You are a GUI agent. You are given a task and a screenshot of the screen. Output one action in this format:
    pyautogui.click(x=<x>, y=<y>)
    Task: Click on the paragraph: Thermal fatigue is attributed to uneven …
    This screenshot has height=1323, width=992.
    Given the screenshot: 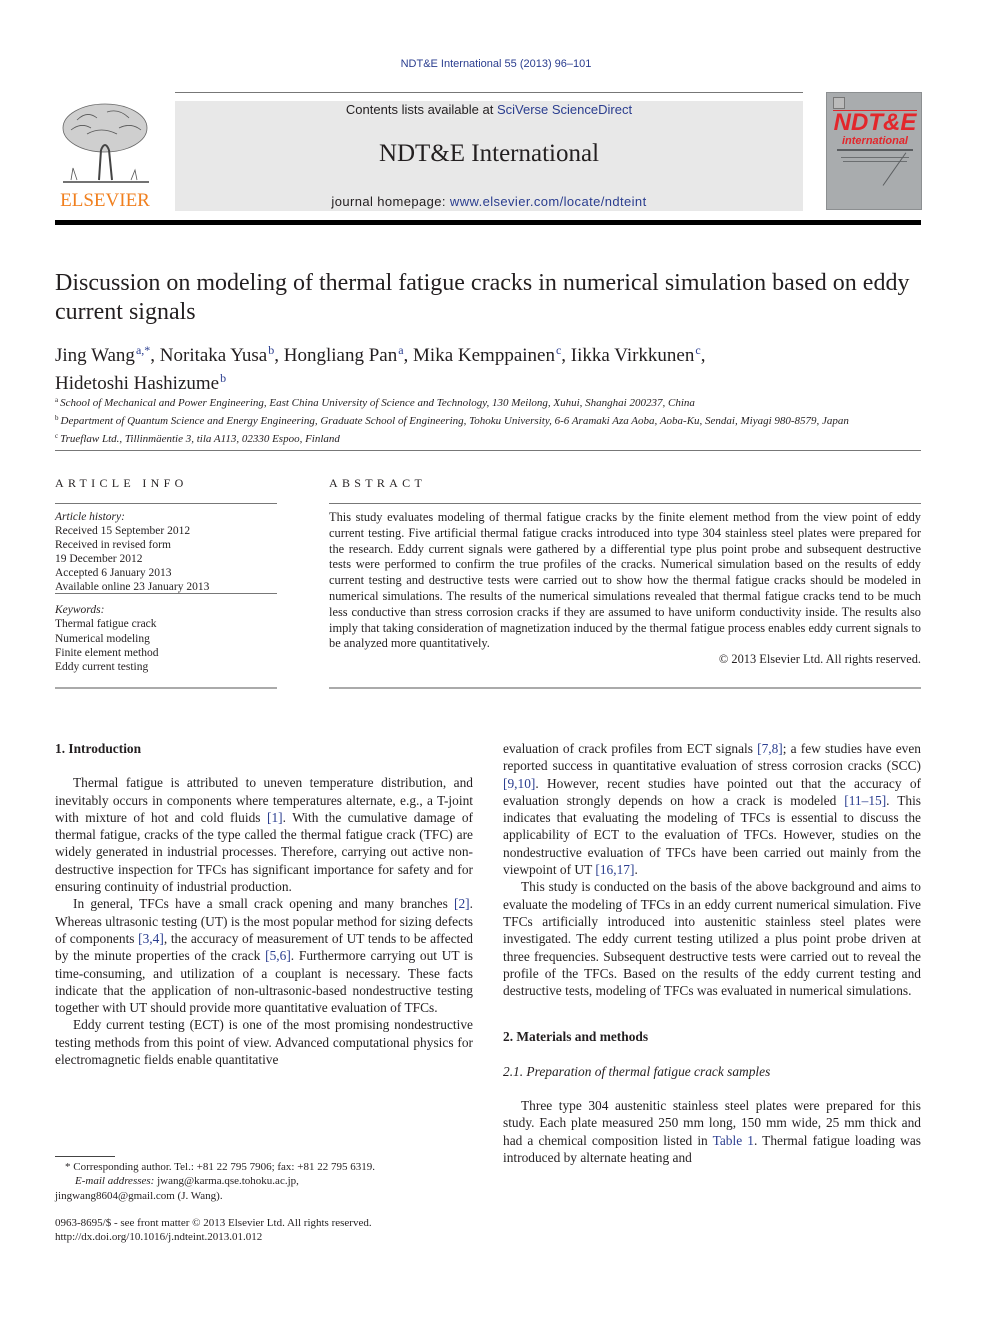 What is the action you would take?
    pyautogui.click(x=264, y=834)
    